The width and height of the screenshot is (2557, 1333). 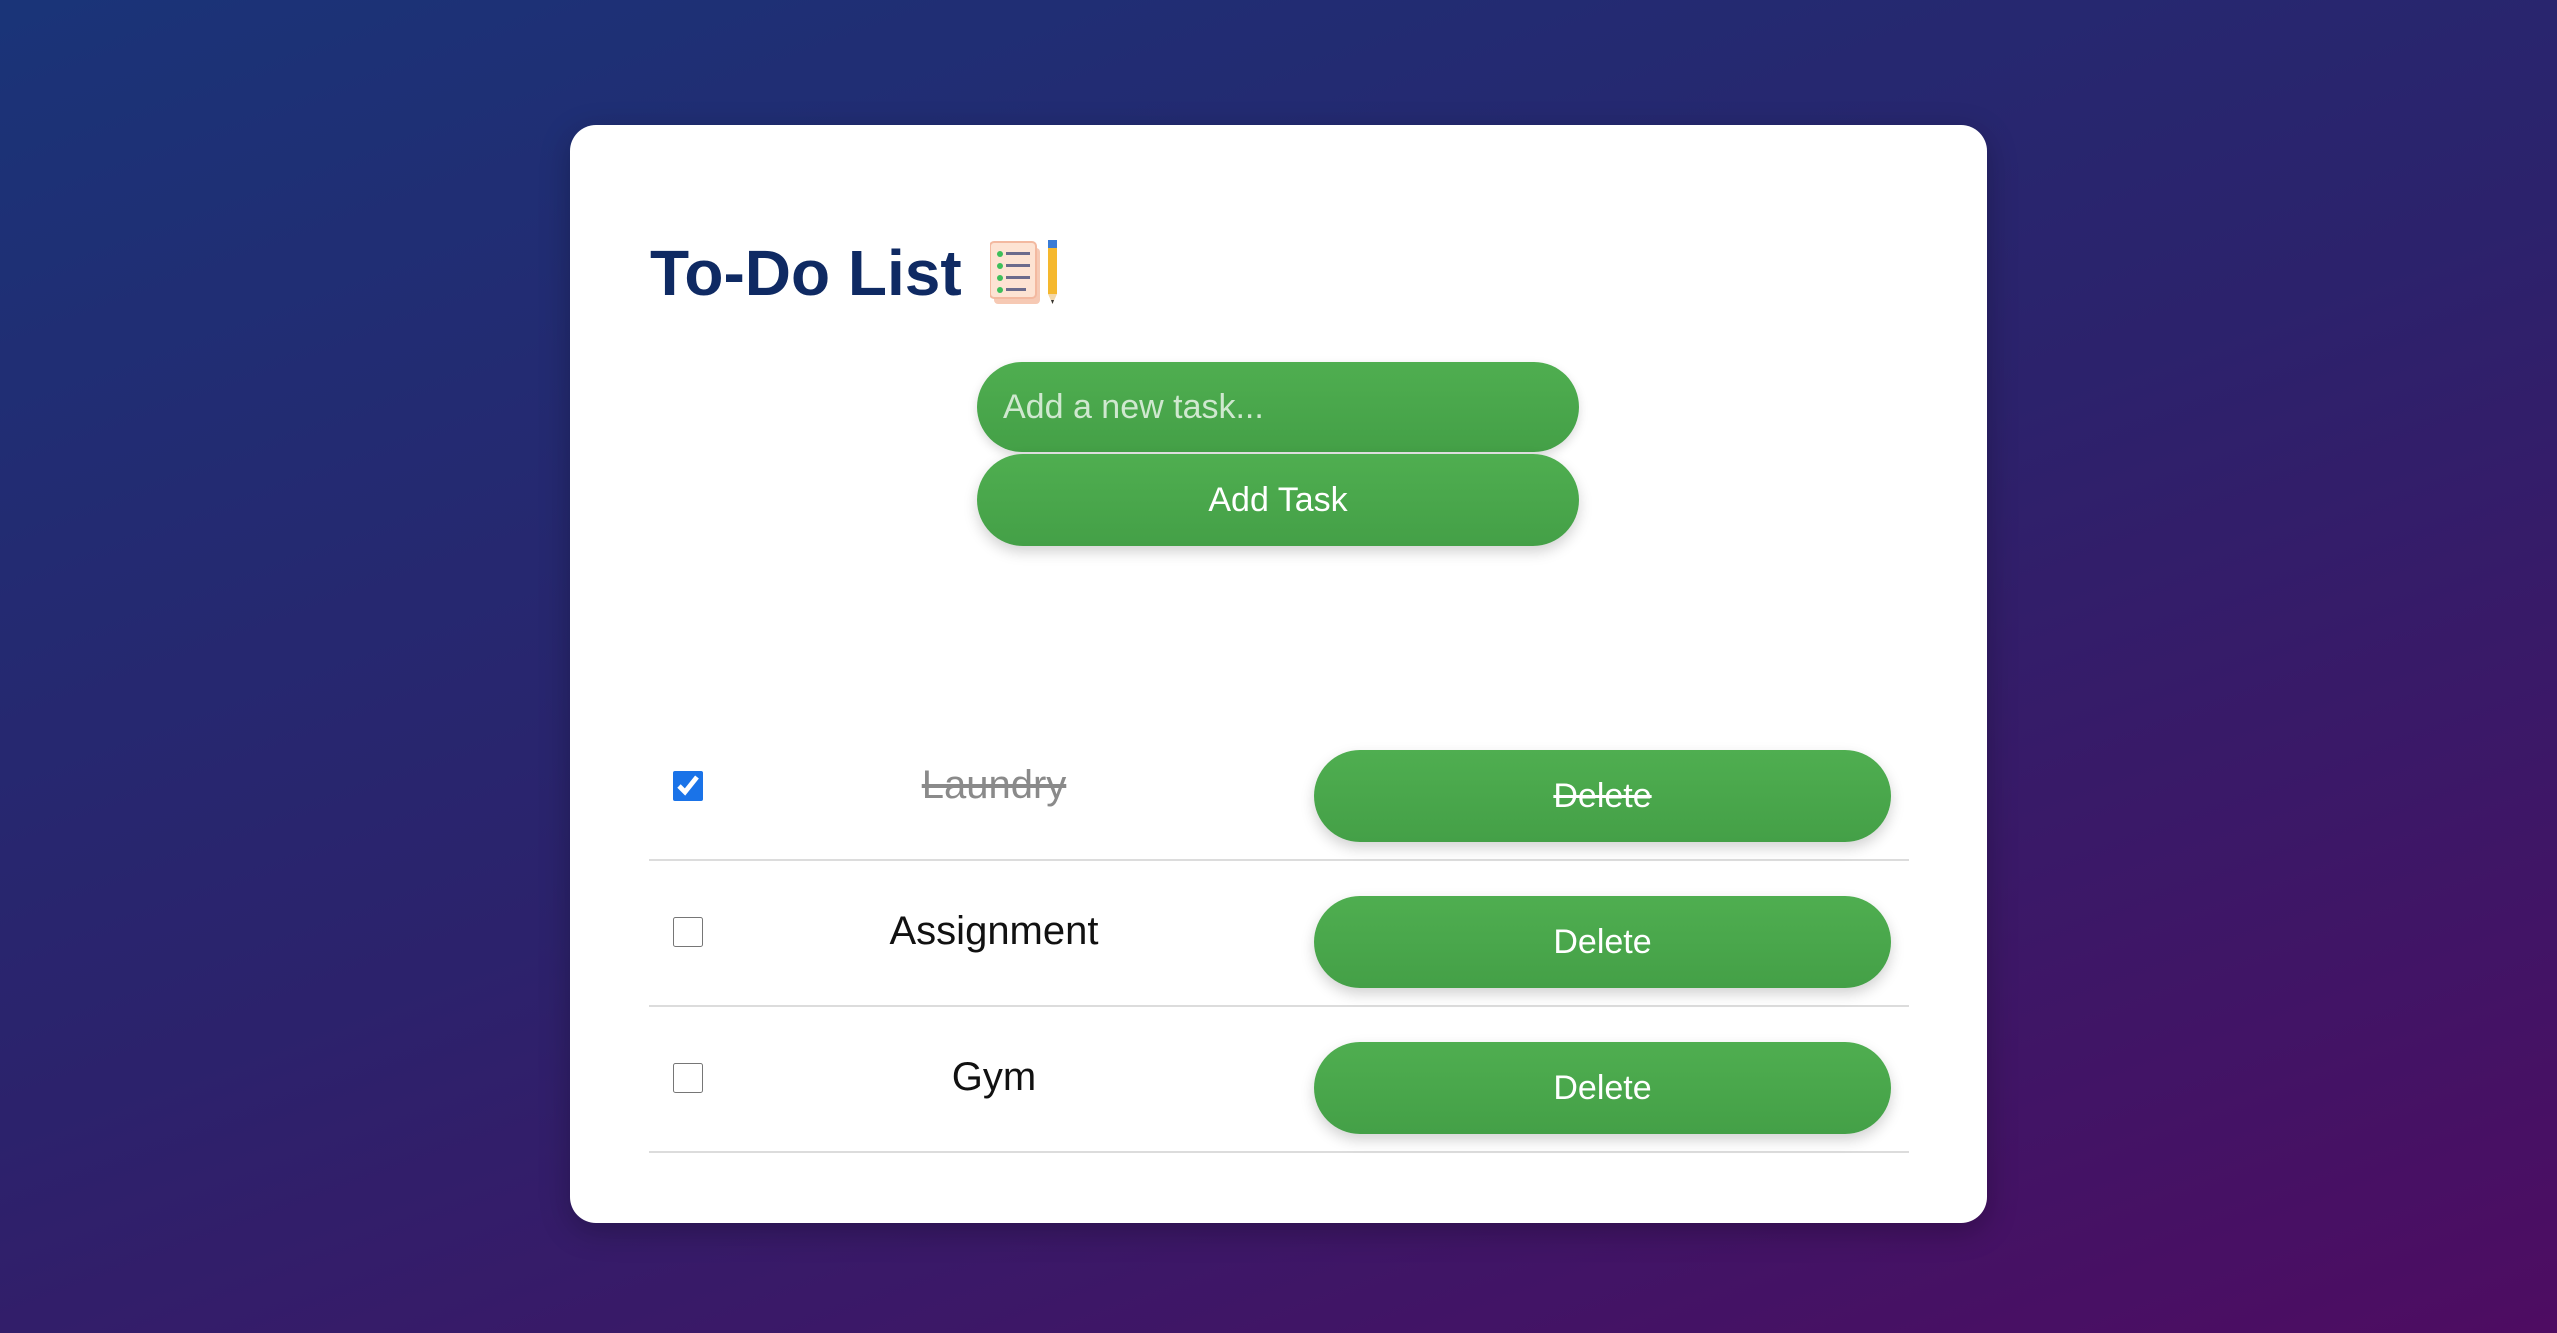 I want to click on title-row: To-Do List, so click(x=857, y=273).